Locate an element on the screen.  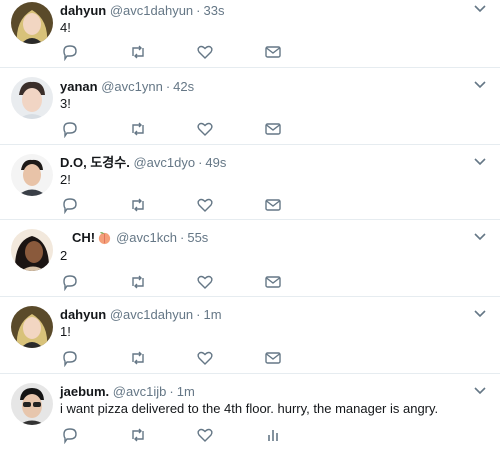
tweet-header: yanan @avc1ynn · 42s is located at coordinates (127, 87).